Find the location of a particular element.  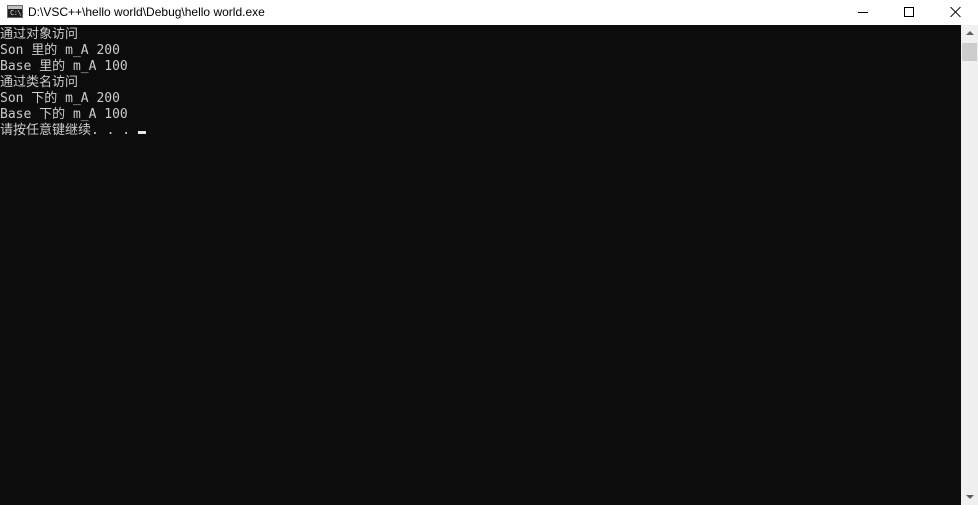

scroll-down-arrow-icon is located at coordinates (970, 497).